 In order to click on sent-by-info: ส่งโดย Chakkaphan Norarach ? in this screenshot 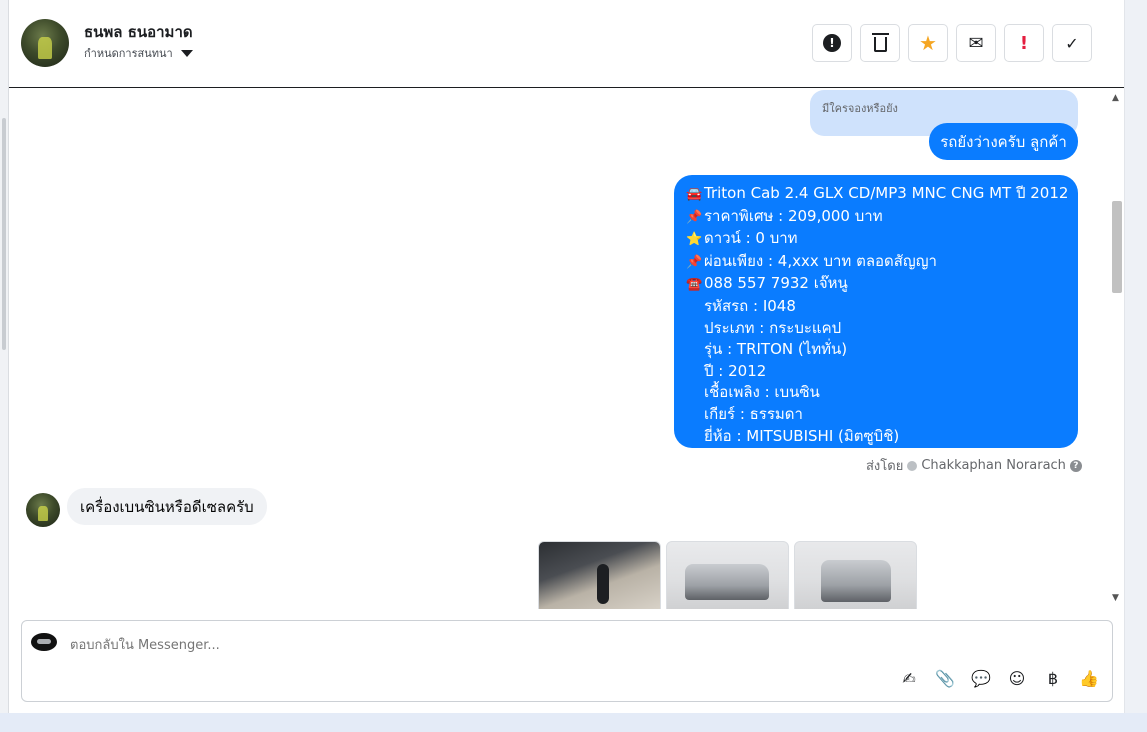, I will do `click(974, 465)`.